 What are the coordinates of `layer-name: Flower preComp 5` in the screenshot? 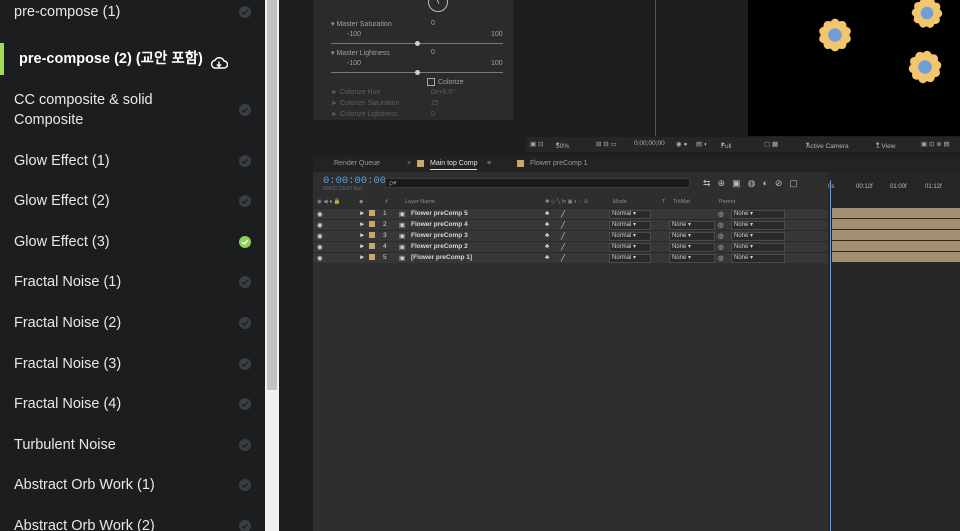 It's located at (439, 213).